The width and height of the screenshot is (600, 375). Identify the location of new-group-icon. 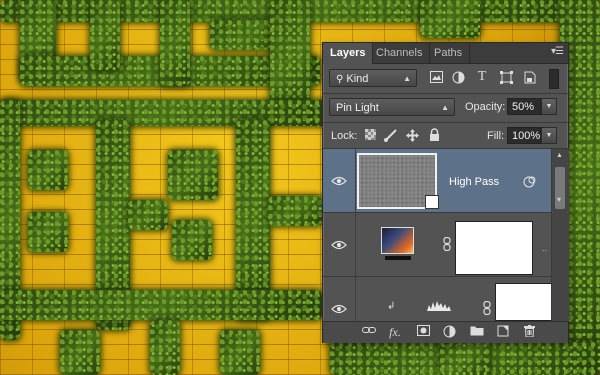
(477, 332).